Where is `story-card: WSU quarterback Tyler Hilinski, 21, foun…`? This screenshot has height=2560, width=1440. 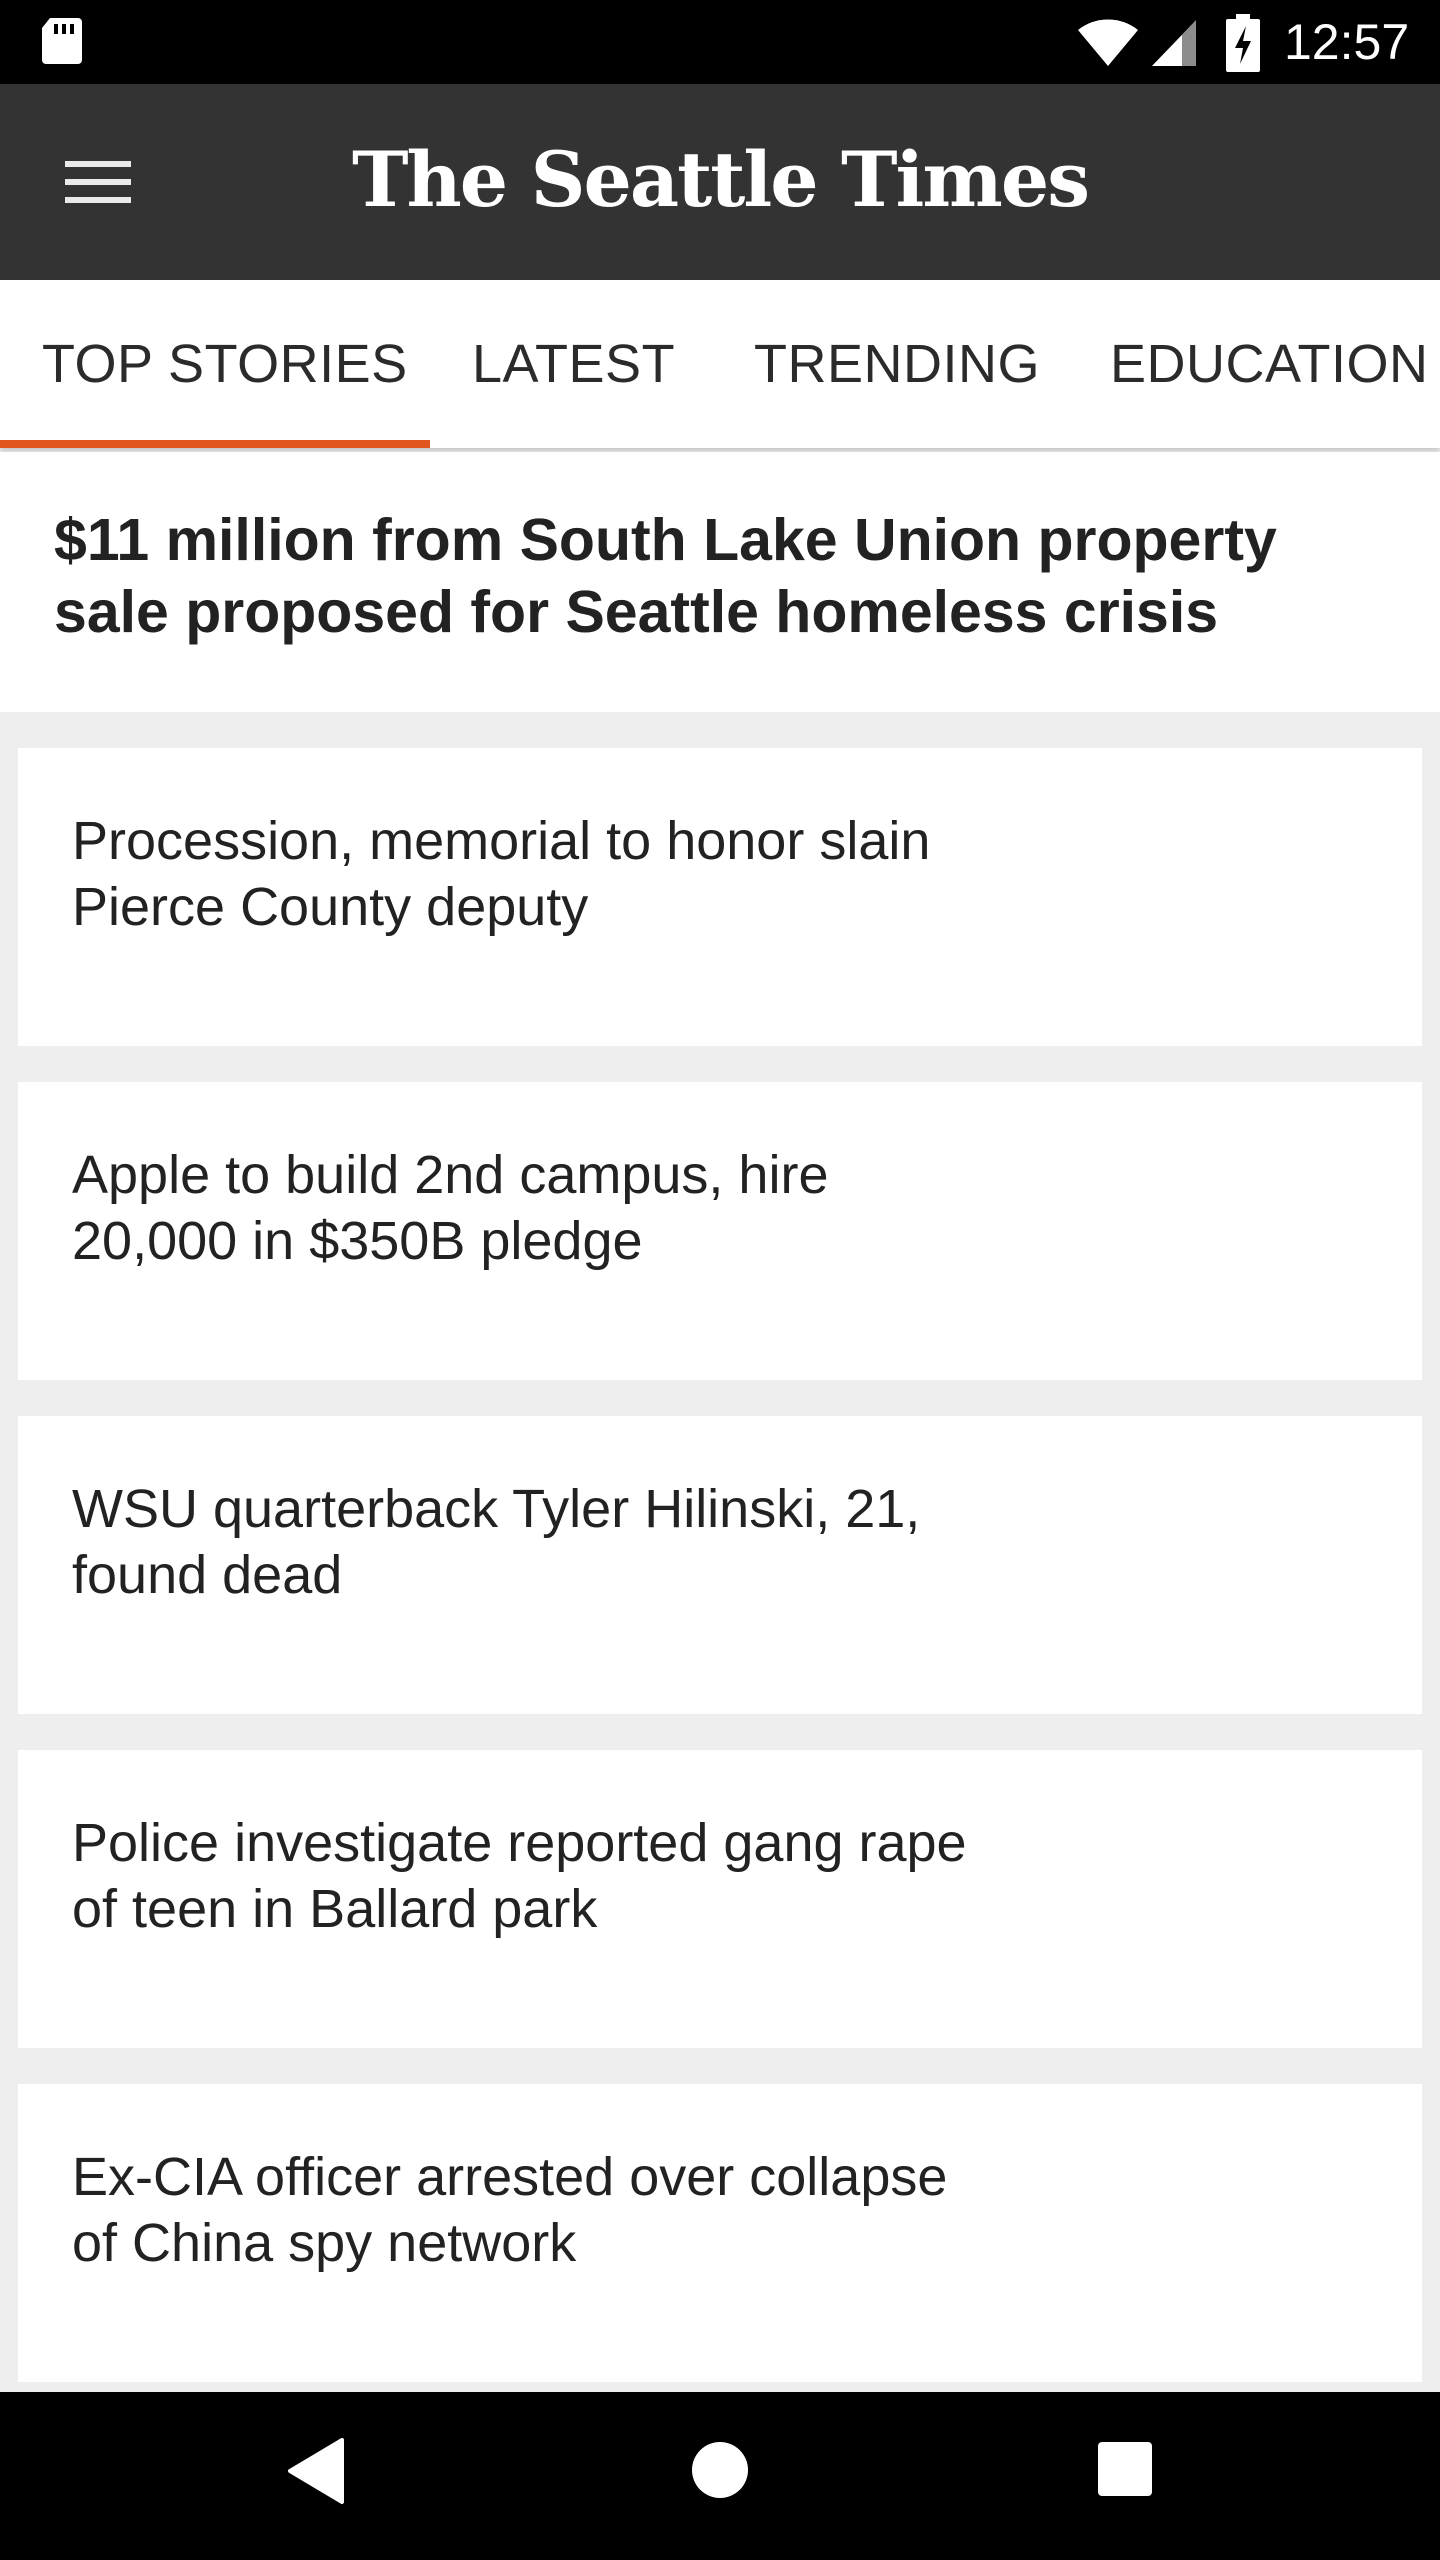
story-card: WSU quarterback Tyler Hilinski, 21, foun… is located at coordinates (720, 1565).